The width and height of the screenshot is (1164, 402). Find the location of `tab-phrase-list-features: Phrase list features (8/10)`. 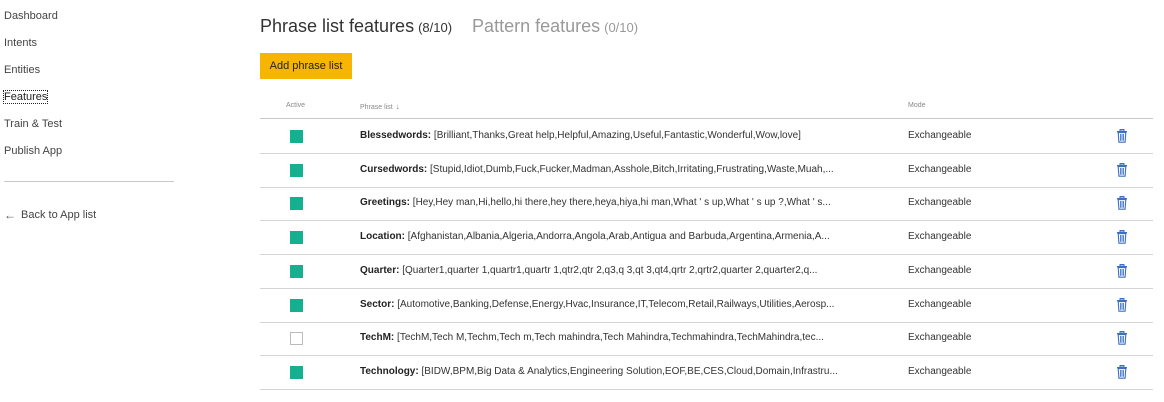

tab-phrase-list-features: Phrase list features (8/10) is located at coordinates (356, 26).